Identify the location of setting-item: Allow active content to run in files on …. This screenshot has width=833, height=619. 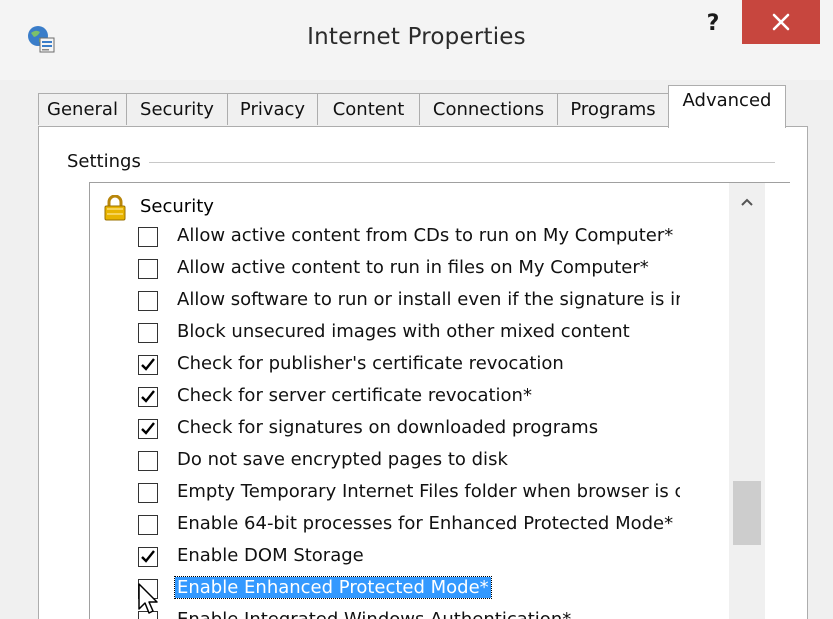
(438, 269).